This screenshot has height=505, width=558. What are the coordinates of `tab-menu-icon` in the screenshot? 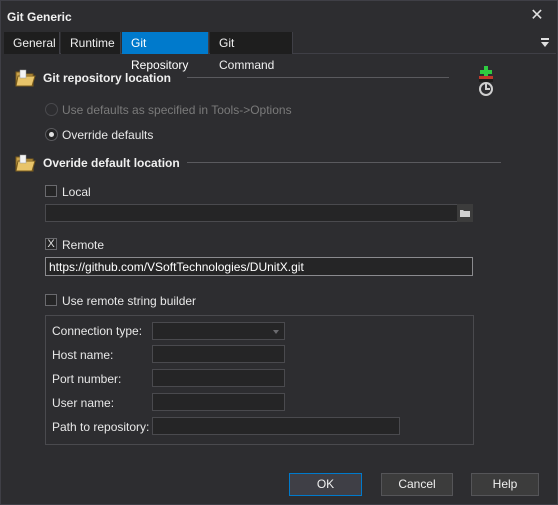 It's located at (545, 39).